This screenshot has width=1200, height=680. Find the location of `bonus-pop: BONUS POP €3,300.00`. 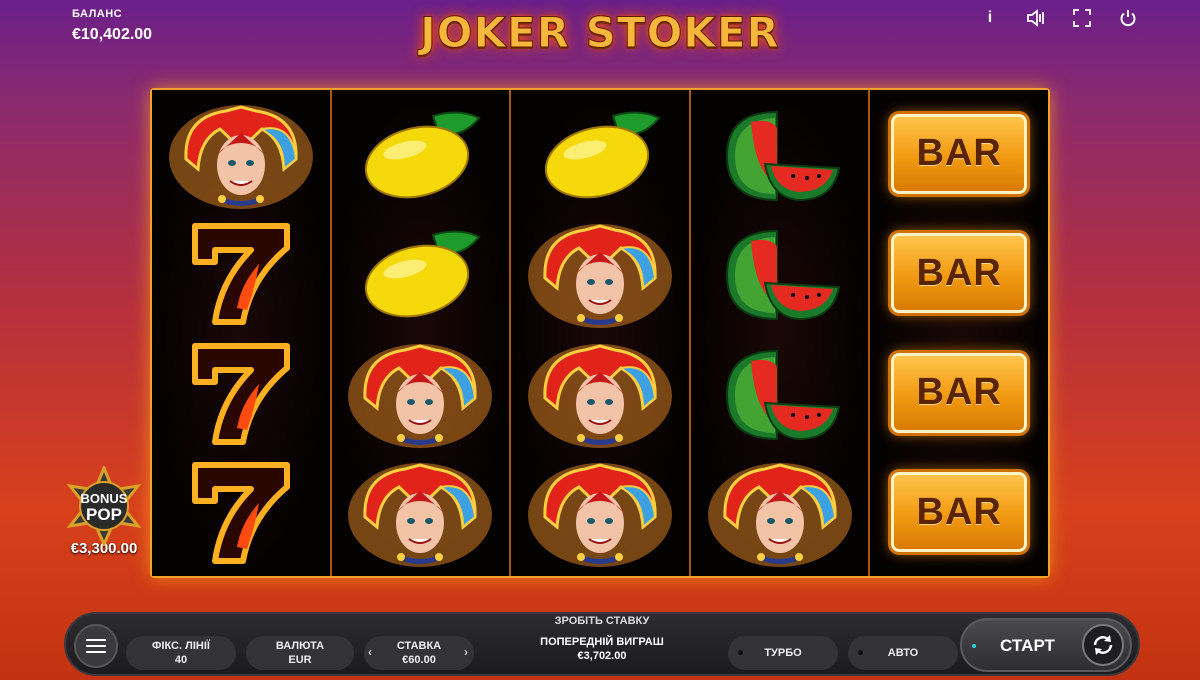

bonus-pop: BONUS POP €3,300.00 is located at coordinates (104, 510).